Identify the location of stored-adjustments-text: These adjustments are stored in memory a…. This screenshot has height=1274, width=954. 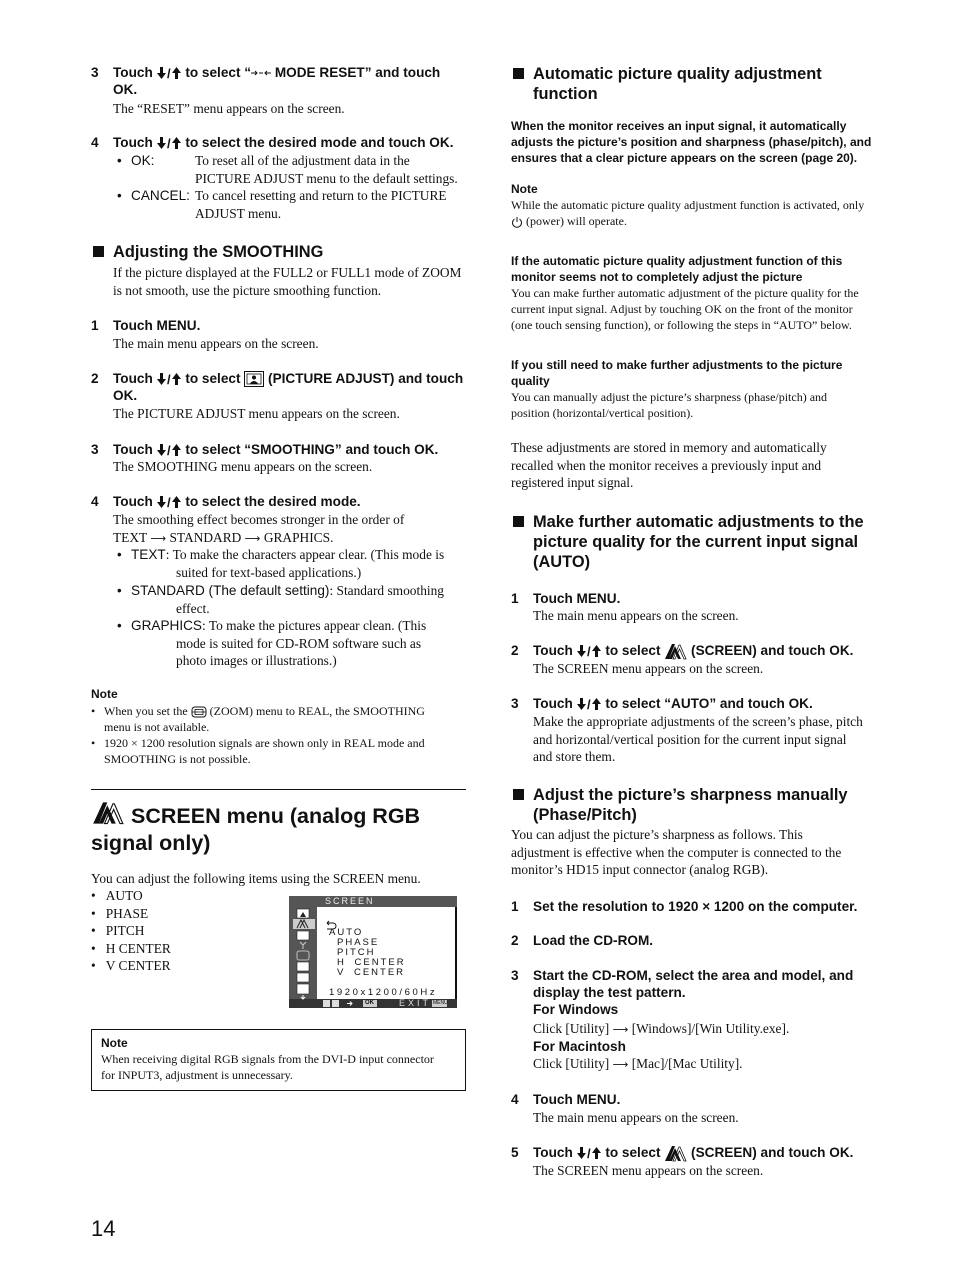
(669, 465).